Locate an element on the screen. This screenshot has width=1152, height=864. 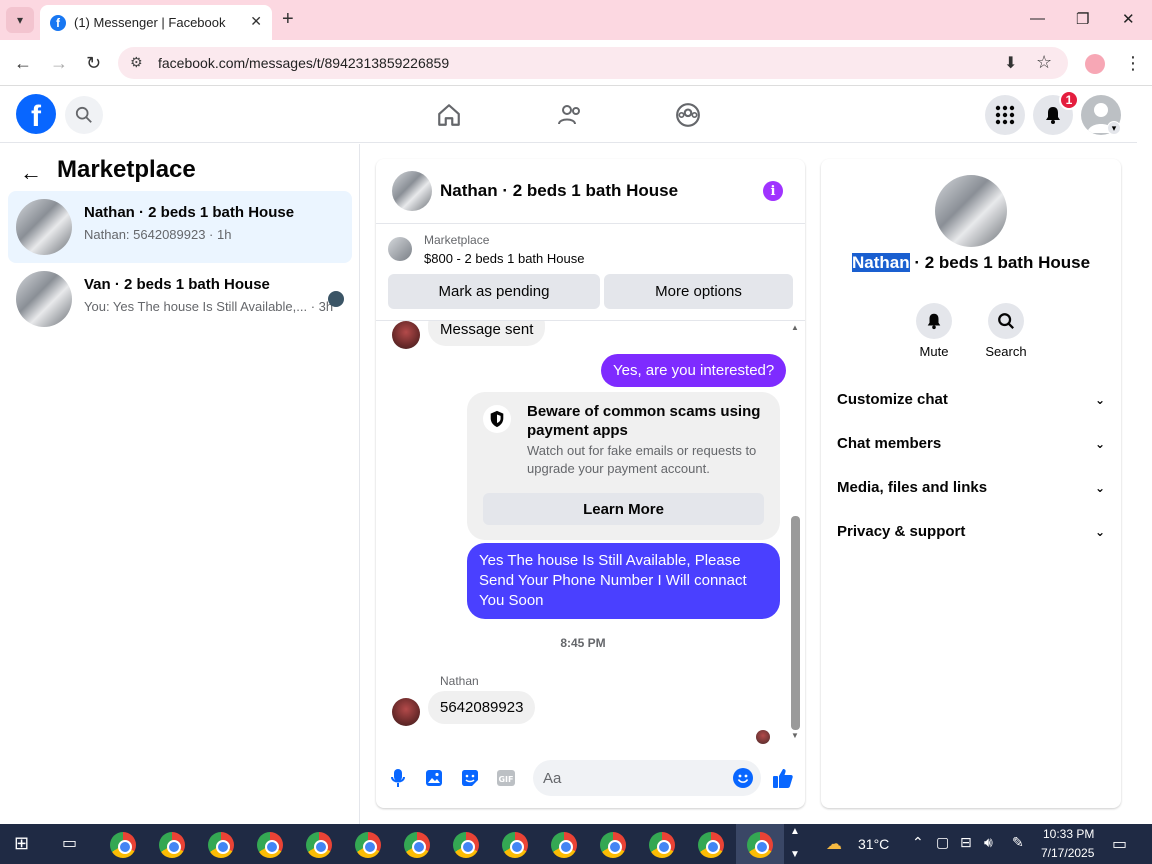
sticker-icon is located at coordinates (470, 778).